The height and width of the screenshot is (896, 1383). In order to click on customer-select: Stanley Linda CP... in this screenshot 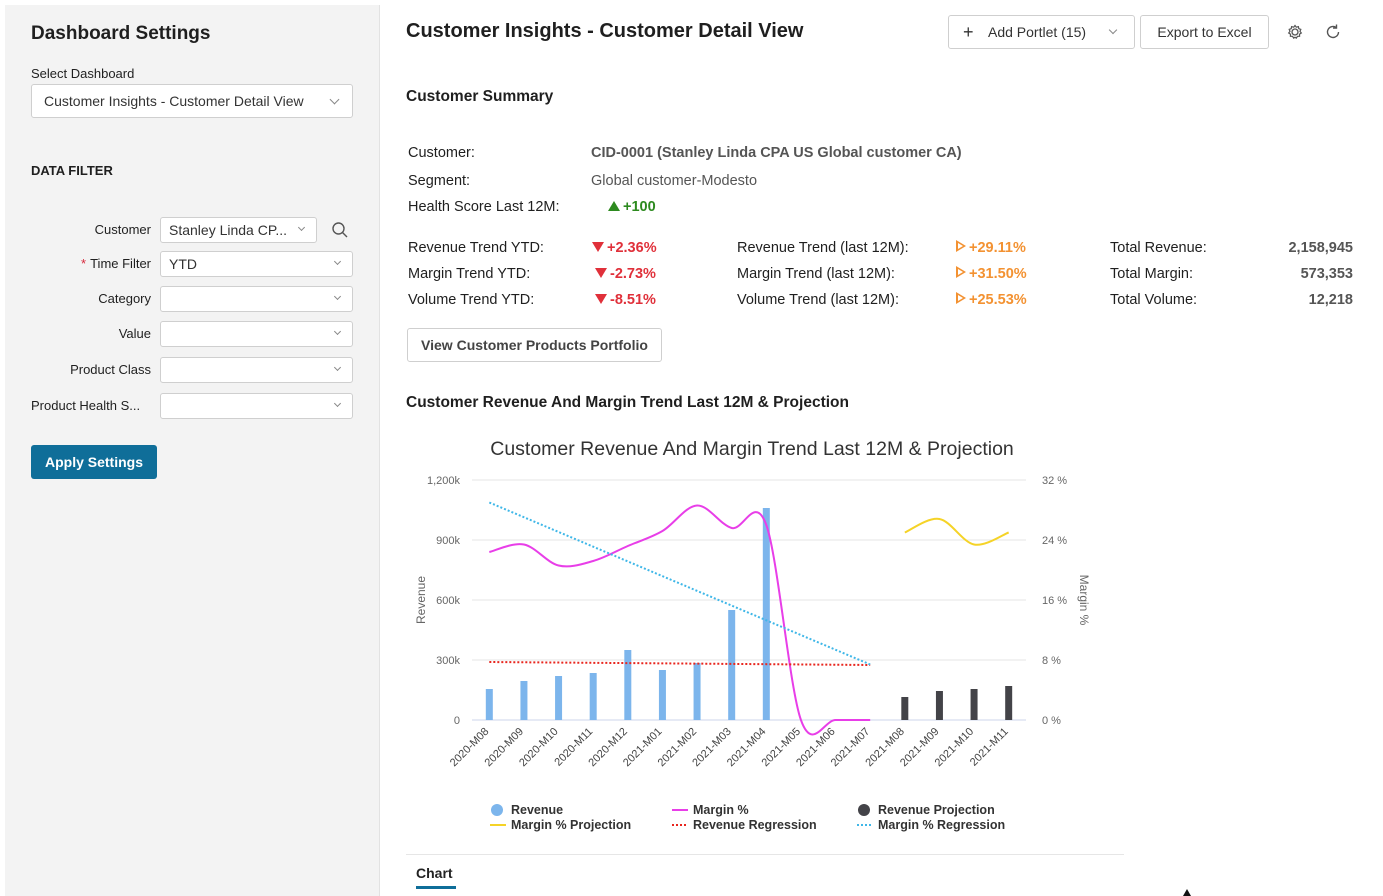, I will do `click(238, 230)`.